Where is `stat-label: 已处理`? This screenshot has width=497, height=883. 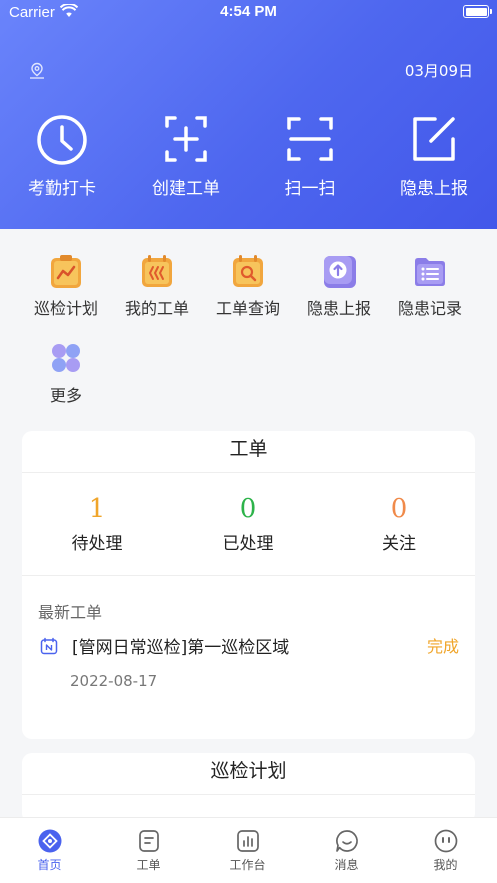 stat-label: 已处理 is located at coordinates (248, 544).